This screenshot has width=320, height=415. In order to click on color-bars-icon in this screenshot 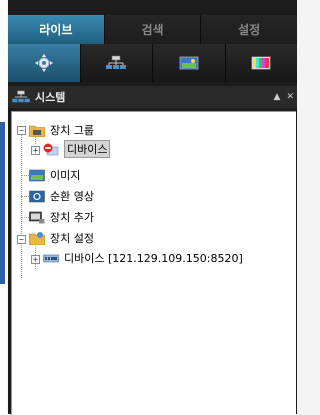, I will do `click(261, 63)`.